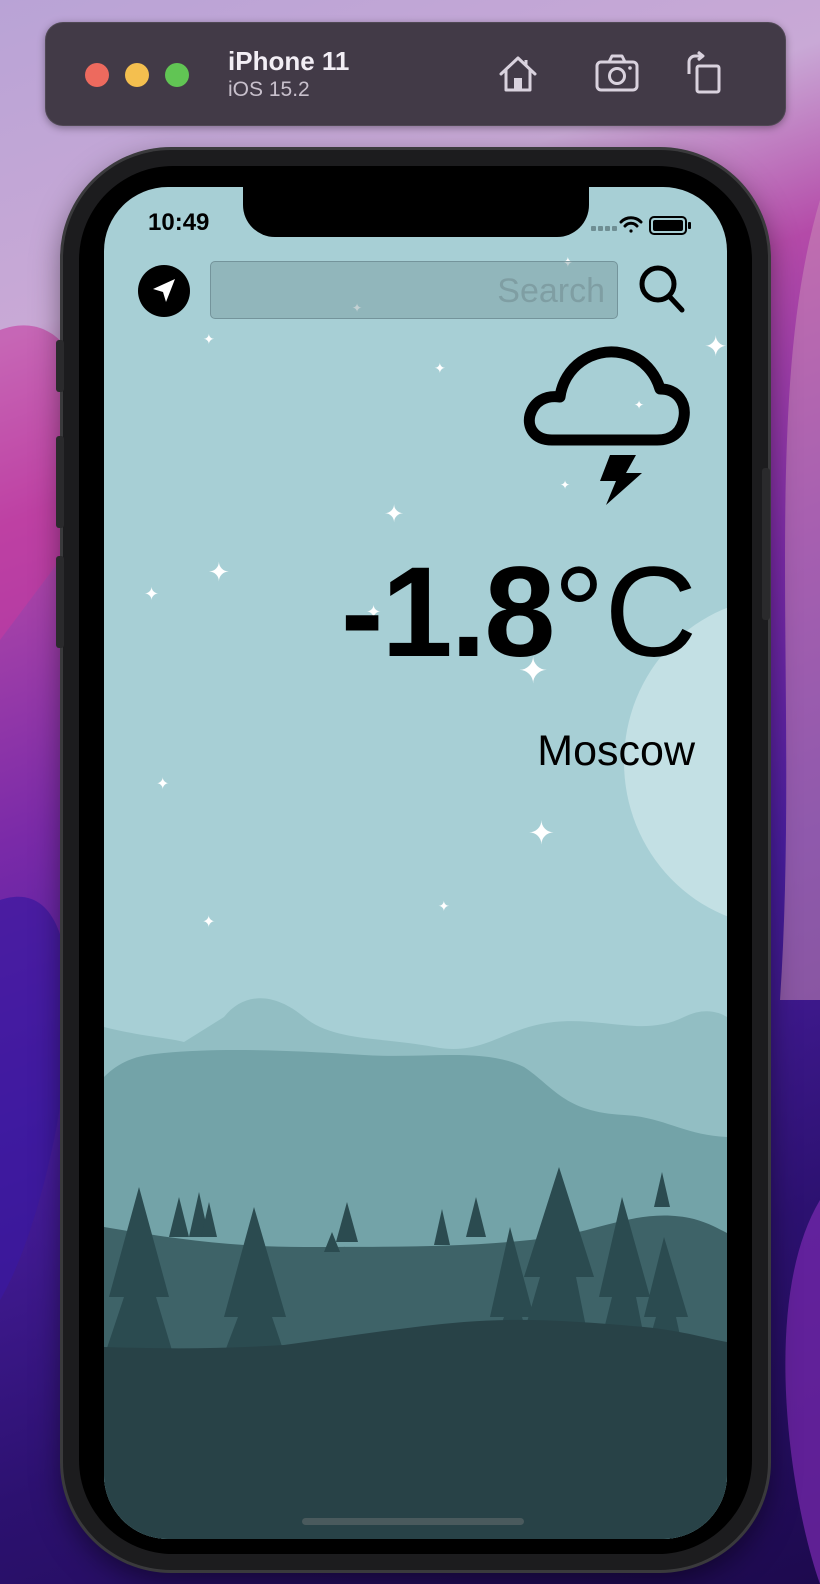 The image size is (820, 1584). I want to click on screenshot-icon, so click(617, 73).